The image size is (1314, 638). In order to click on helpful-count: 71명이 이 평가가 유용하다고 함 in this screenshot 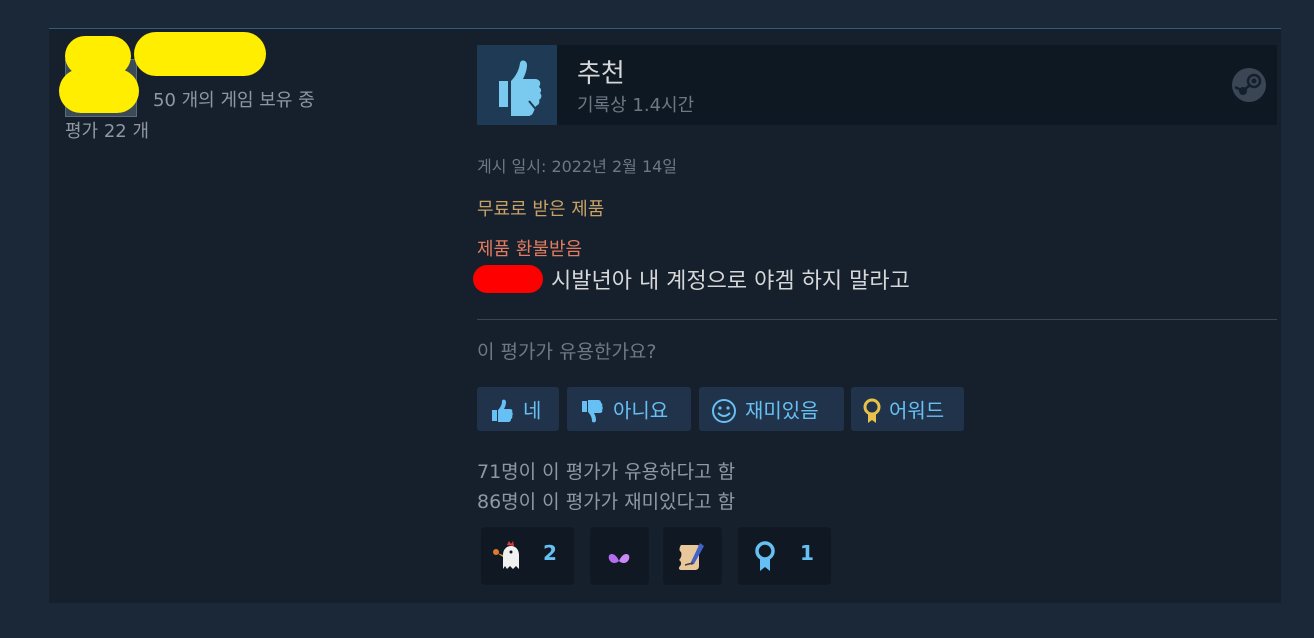, I will do `click(606, 472)`.